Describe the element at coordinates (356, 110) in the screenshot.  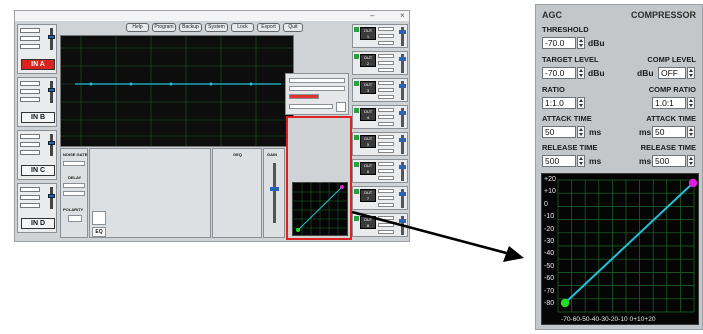
I see `output-4-mute-indicator` at that location.